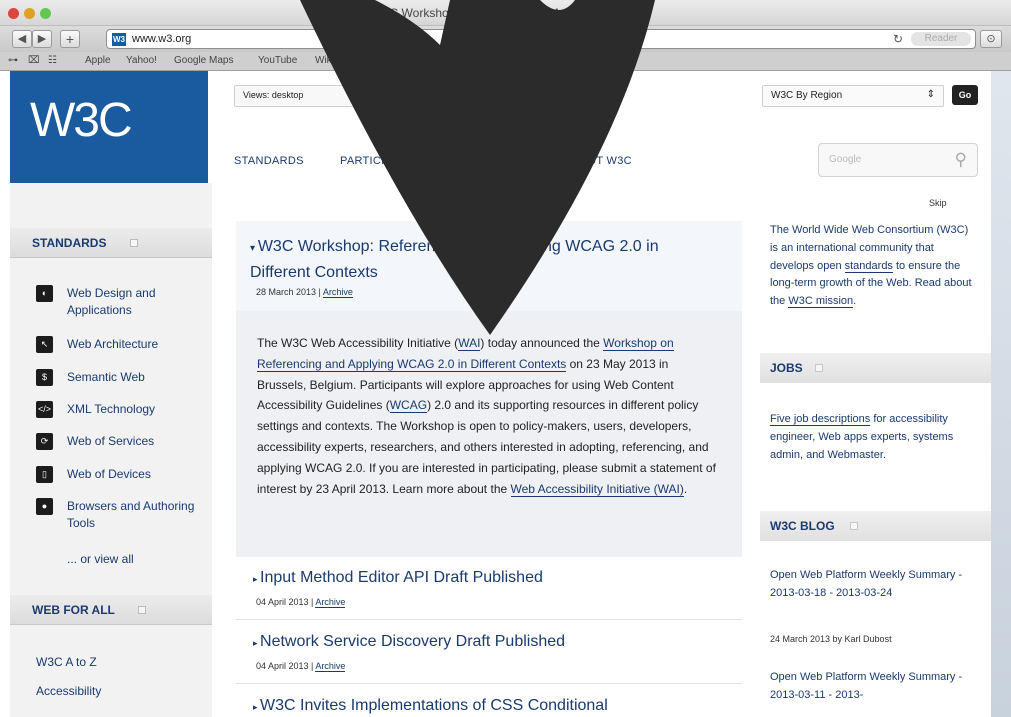  I want to click on downloads-icon: ⊙, so click(991, 39).